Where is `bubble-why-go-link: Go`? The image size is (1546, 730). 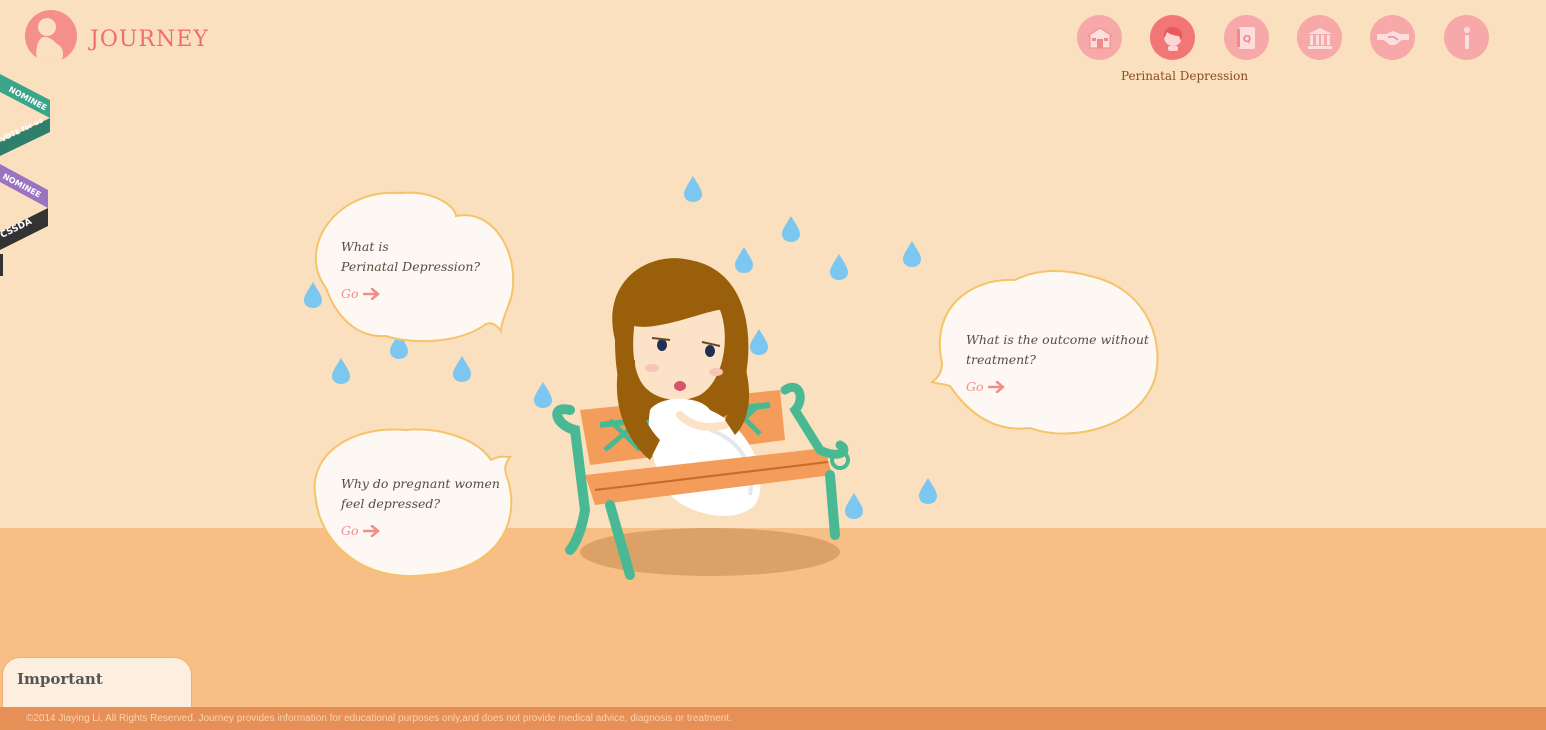 bubble-why-go-link: Go is located at coordinates (361, 530).